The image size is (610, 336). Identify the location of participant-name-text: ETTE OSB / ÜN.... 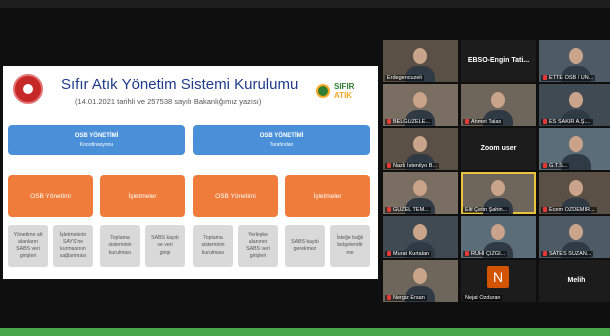
(571, 78).